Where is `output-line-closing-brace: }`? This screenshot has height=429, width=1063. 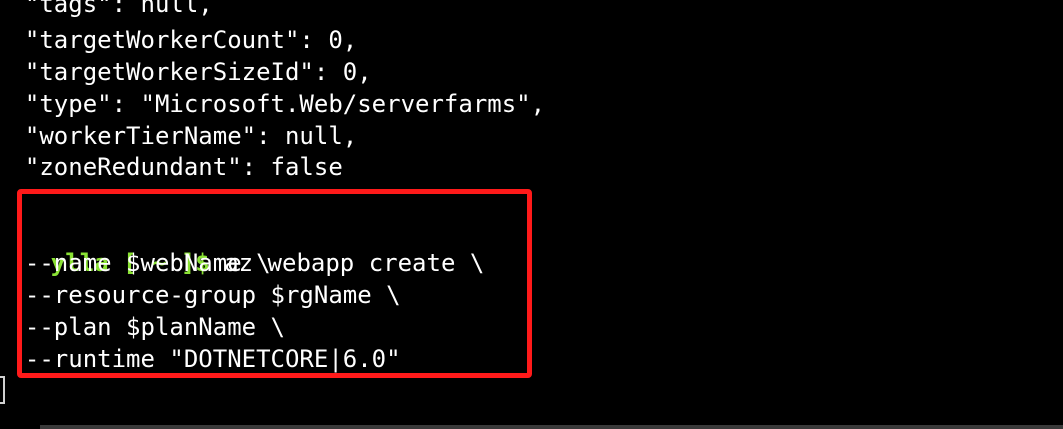 output-line-closing-brace: } is located at coordinates (1, 199).